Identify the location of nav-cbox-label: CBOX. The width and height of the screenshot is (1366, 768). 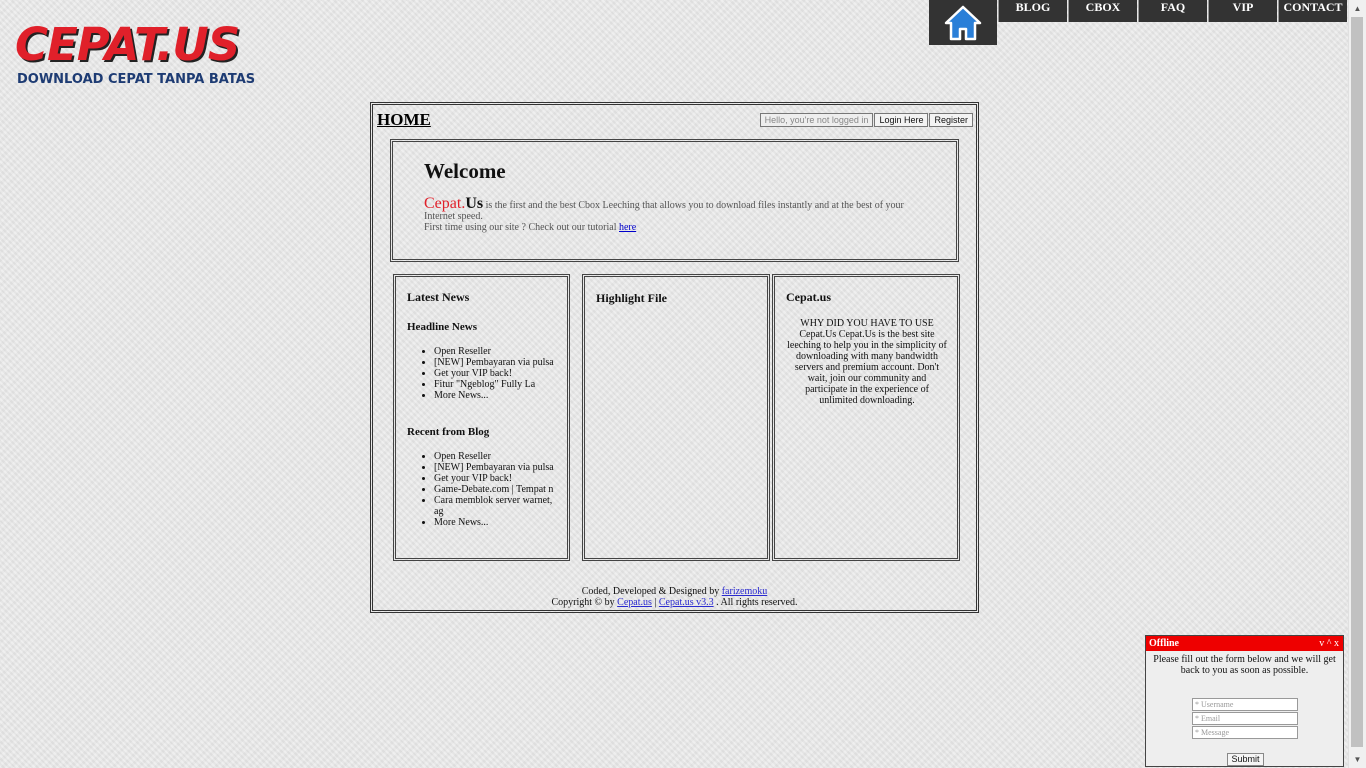
(1103, 7).